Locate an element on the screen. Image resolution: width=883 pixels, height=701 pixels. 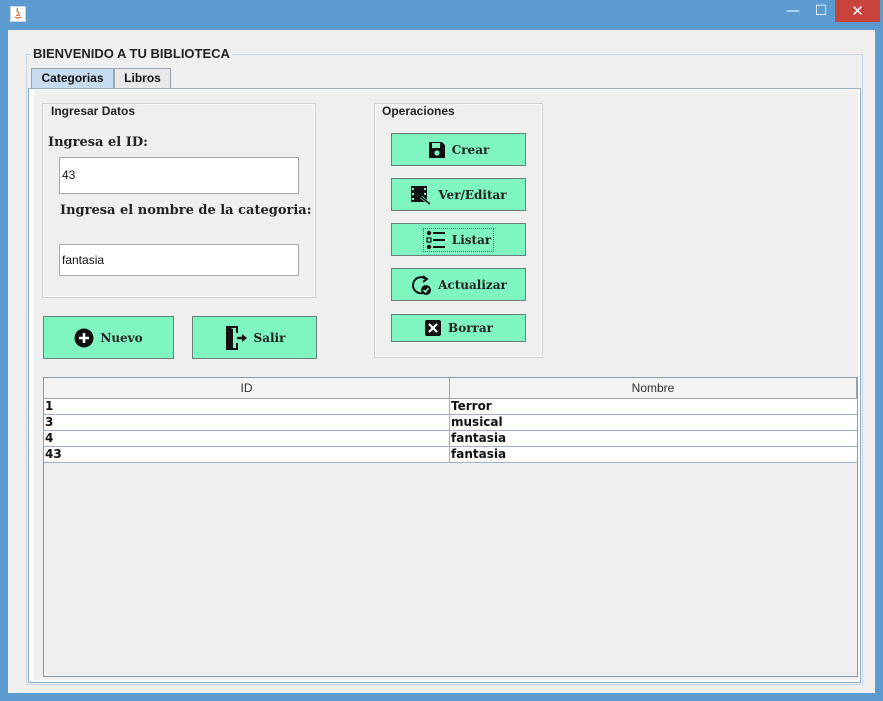
listar-button: Listar is located at coordinates (458, 239).